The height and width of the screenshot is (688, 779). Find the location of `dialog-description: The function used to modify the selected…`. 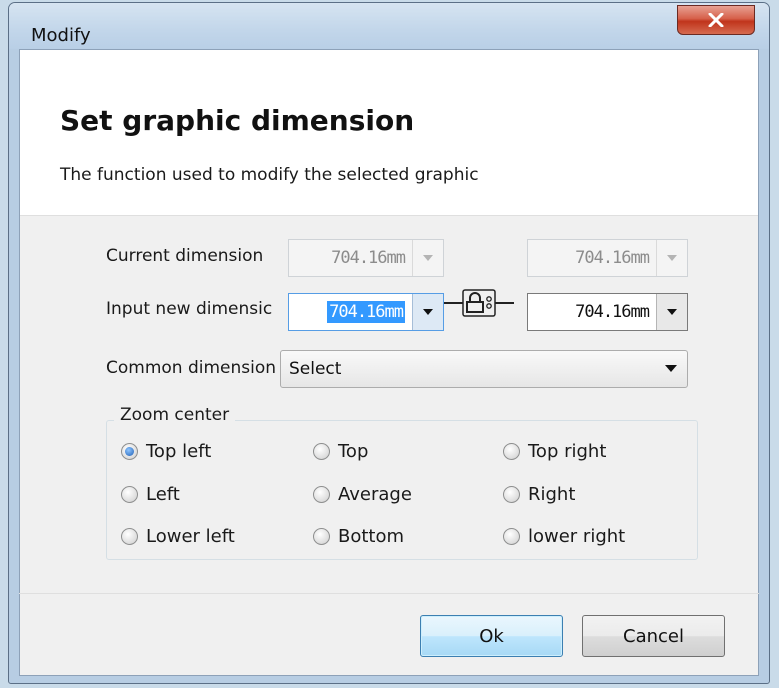

dialog-description: The function used to modify the selected… is located at coordinates (269, 175).